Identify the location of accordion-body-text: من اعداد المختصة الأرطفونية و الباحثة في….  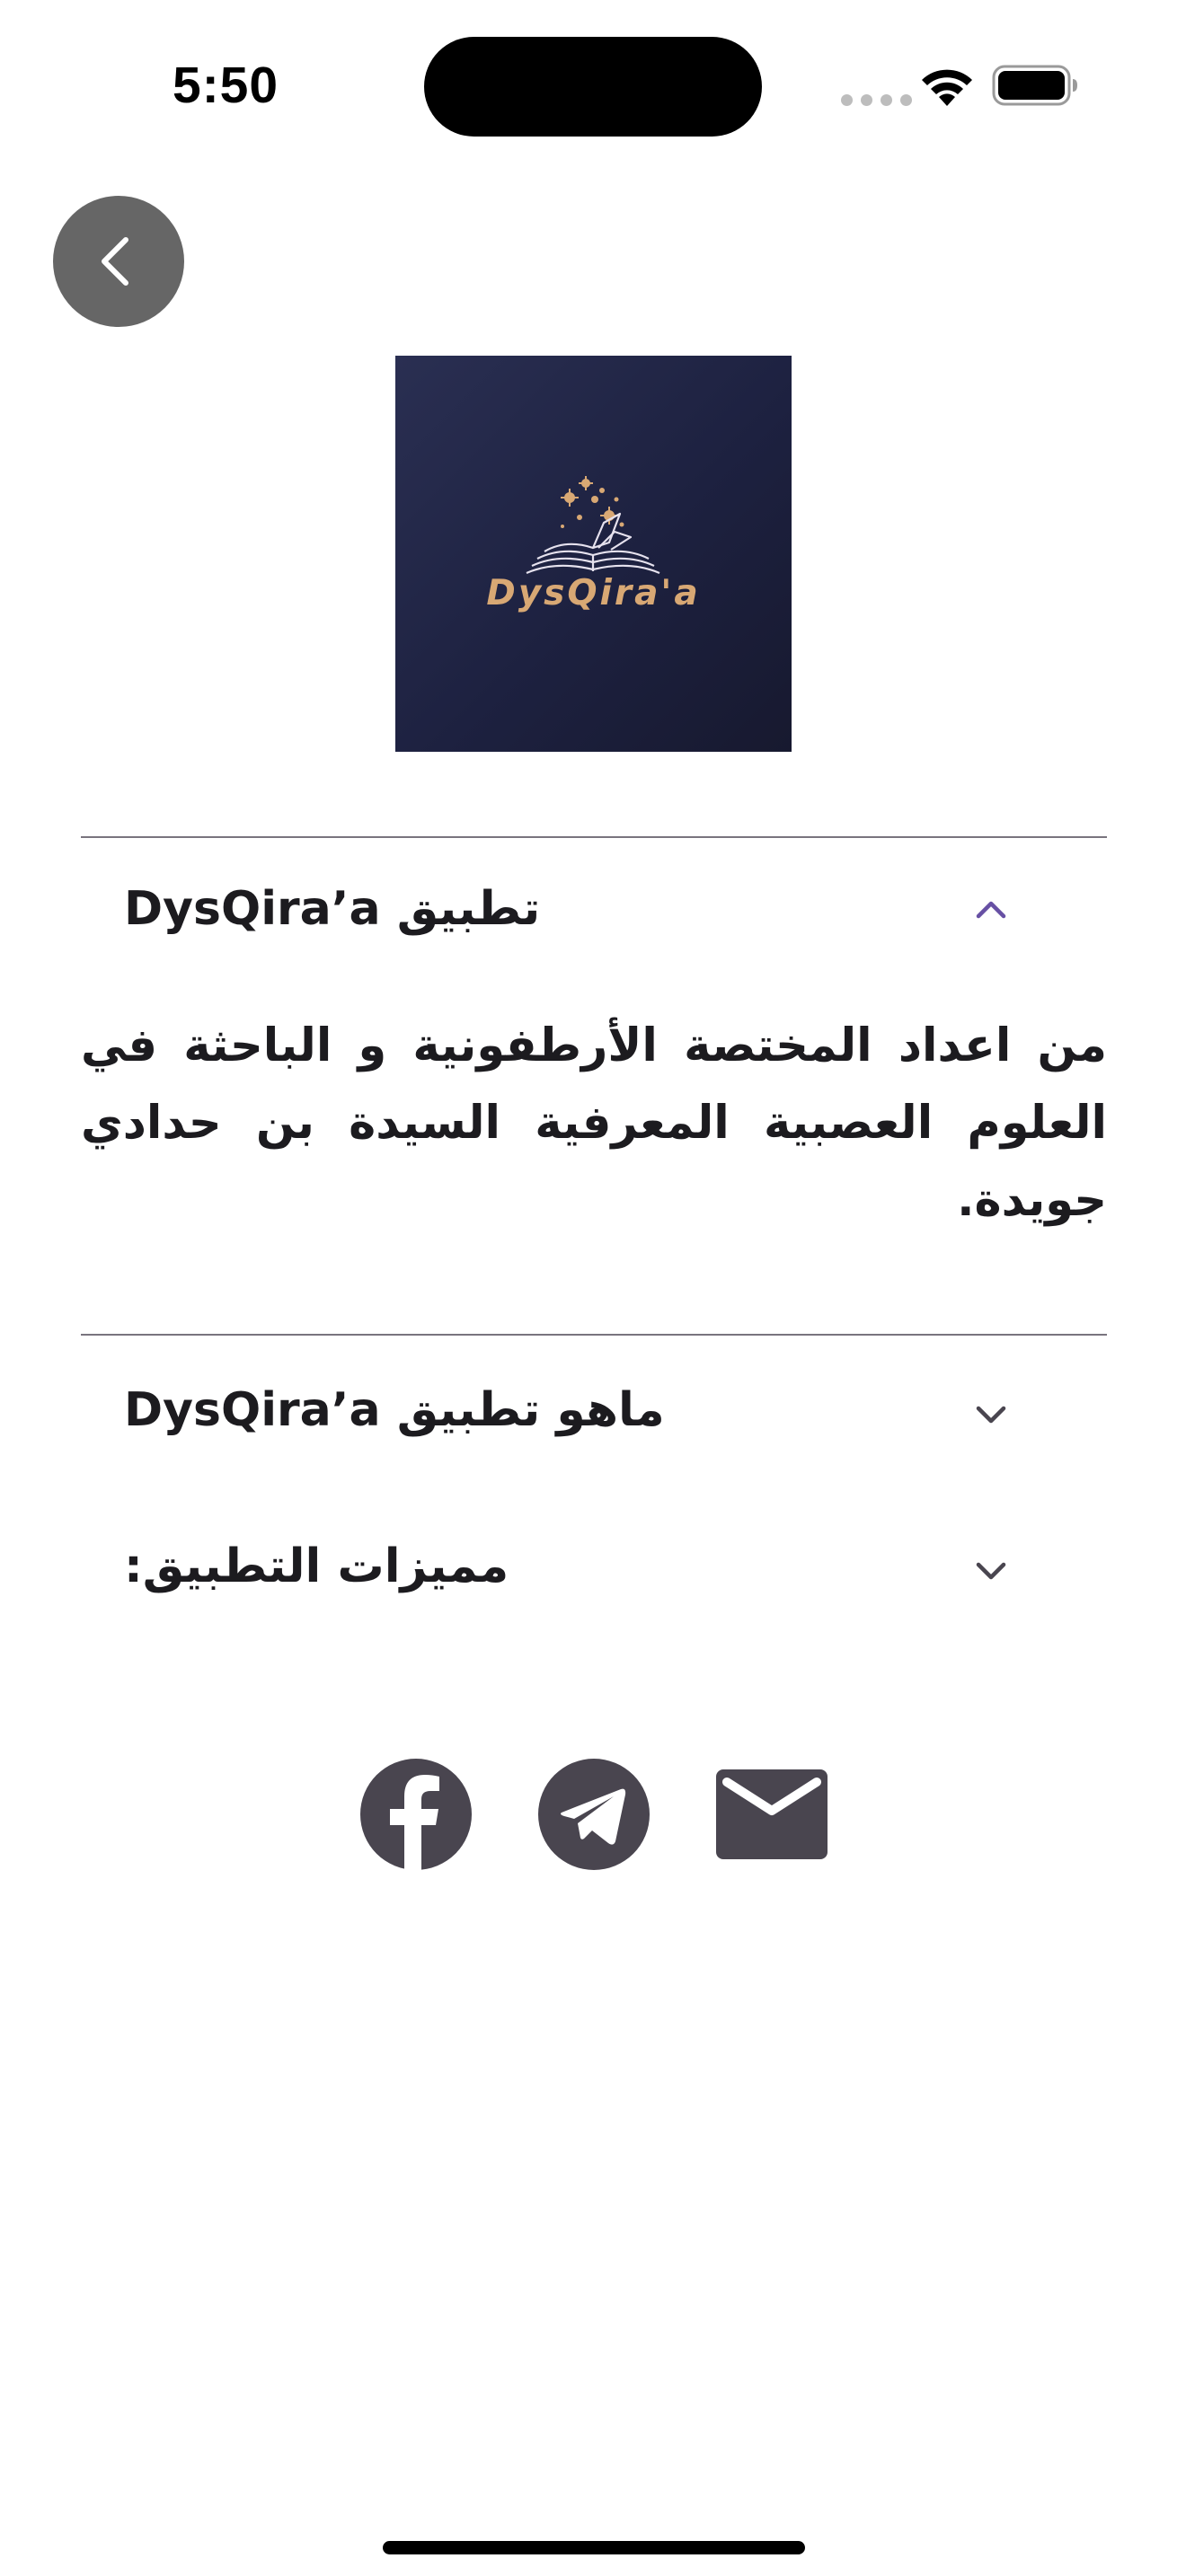
(594, 1123).